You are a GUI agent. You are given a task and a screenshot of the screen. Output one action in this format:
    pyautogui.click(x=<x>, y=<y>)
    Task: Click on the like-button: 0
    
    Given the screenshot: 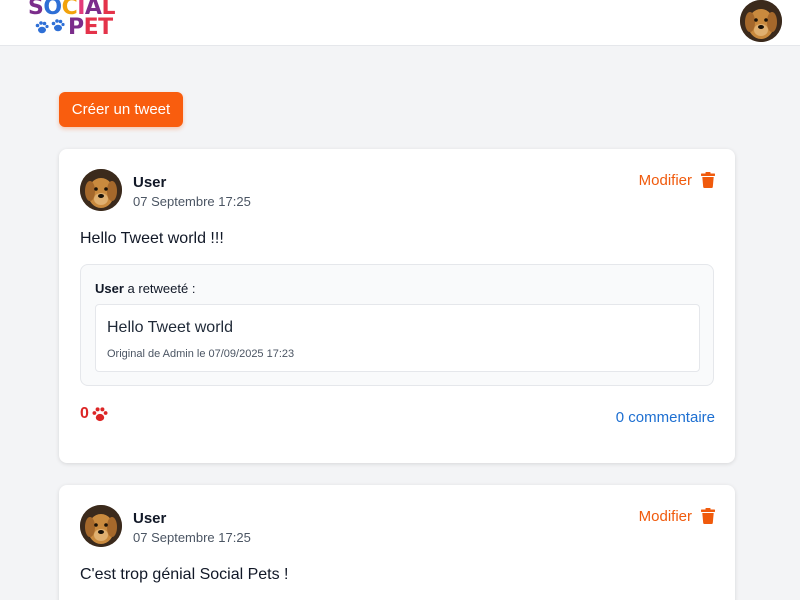 What is the action you would take?
    pyautogui.click(x=94, y=414)
    